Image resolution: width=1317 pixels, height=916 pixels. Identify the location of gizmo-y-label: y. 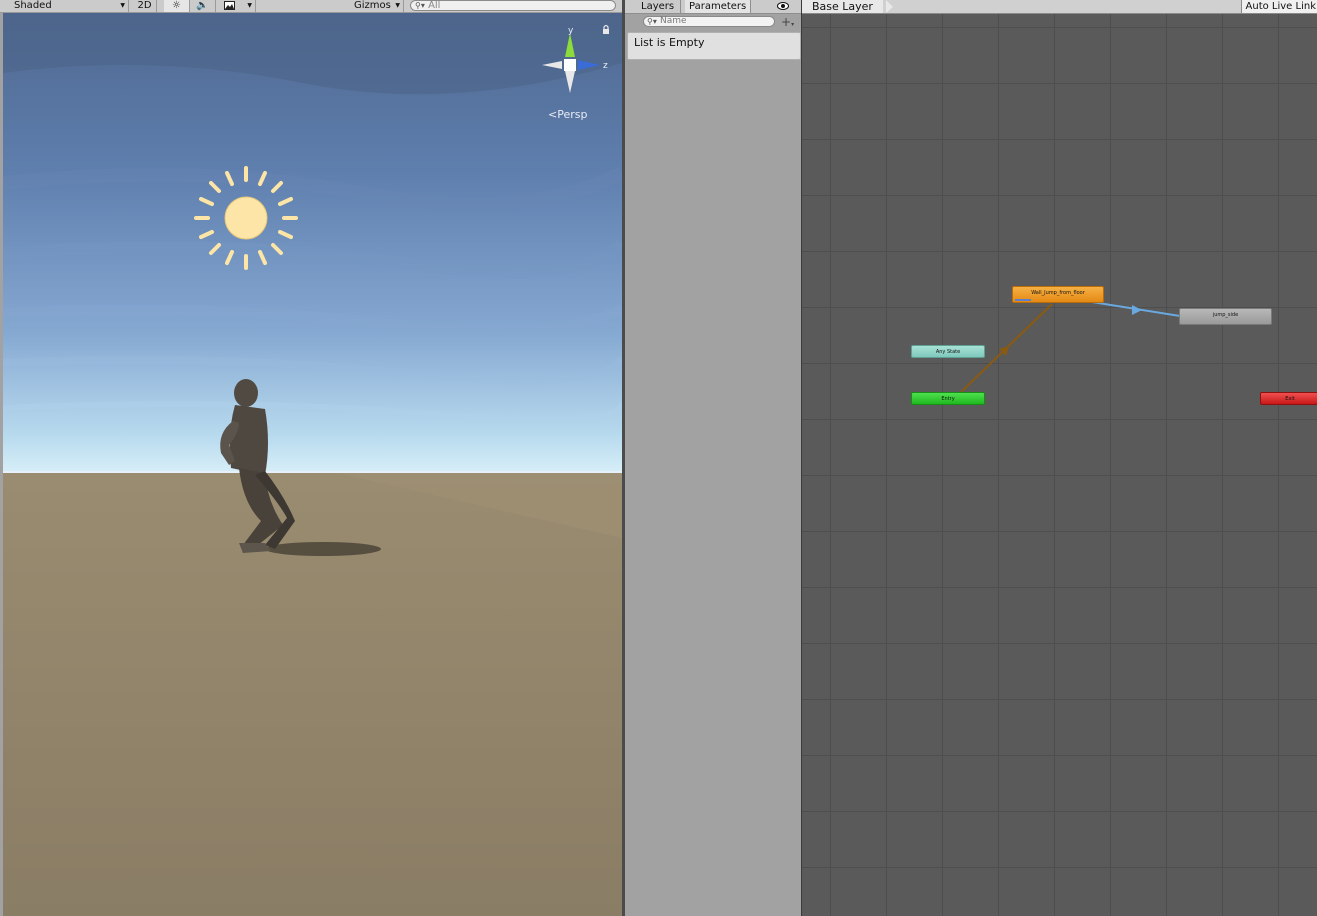
(571, 31).